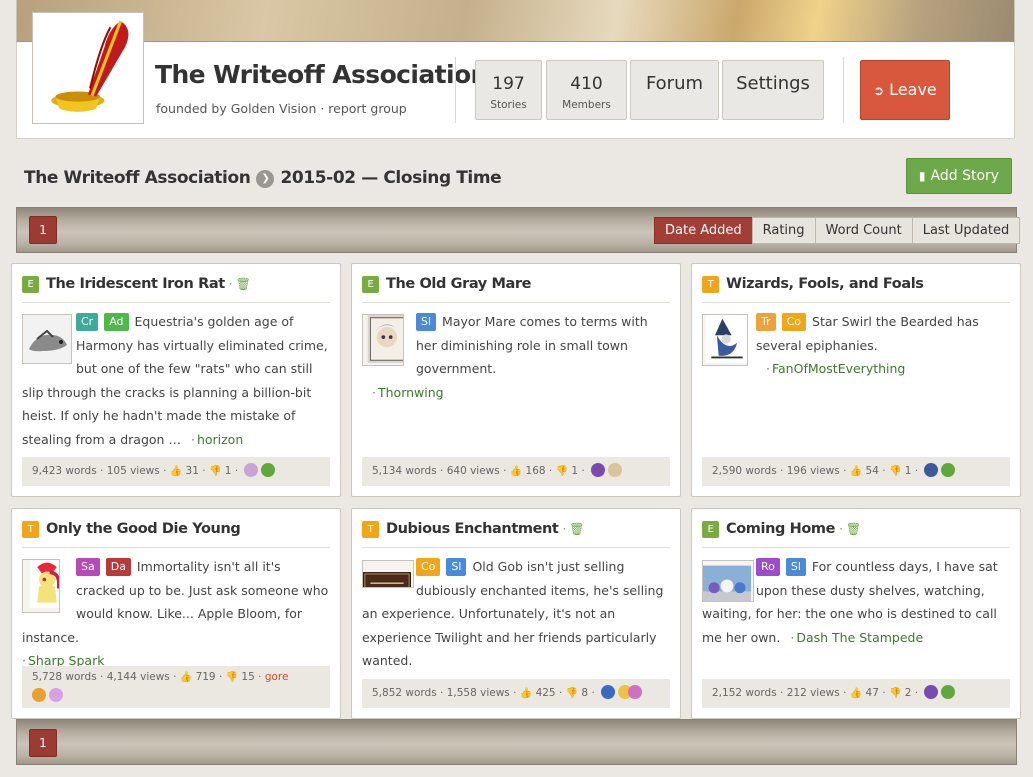  I want to click on story-title-link: Only the Good Die Young, so click(143, 529).